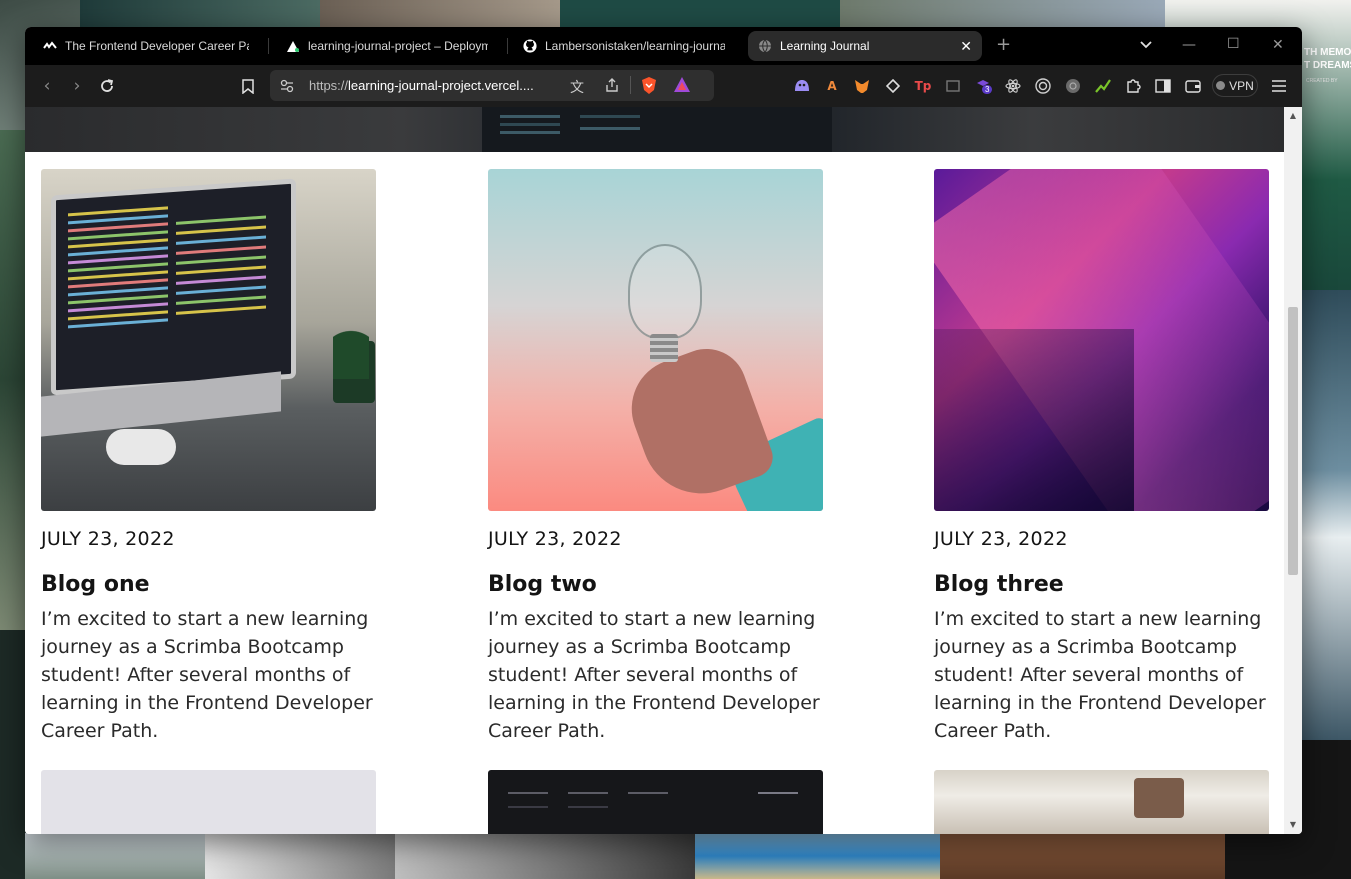  I want to click on tab-frontend-career-path: The Frontend Developer Career Path, so click(146, 46).